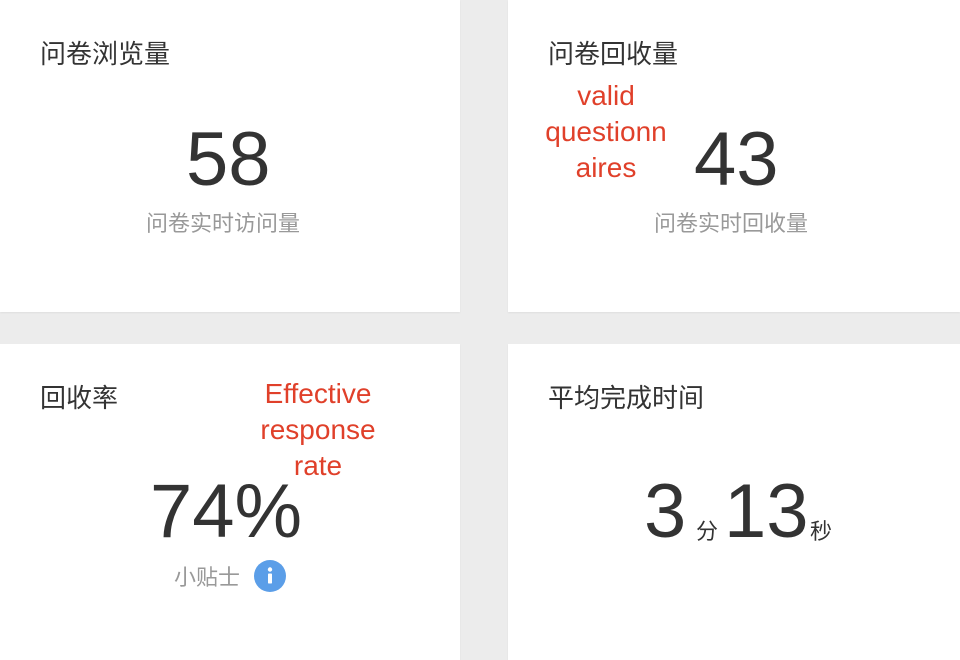 The width and height of the screenshot is (960, 660). I want to click on views-sub-label: 问卷实时访问量, so click(223, 224).